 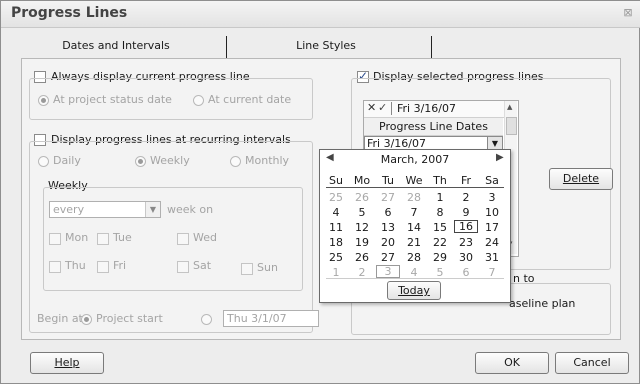 I want to click on calendar-day: 11, so click(x=336, y=227).